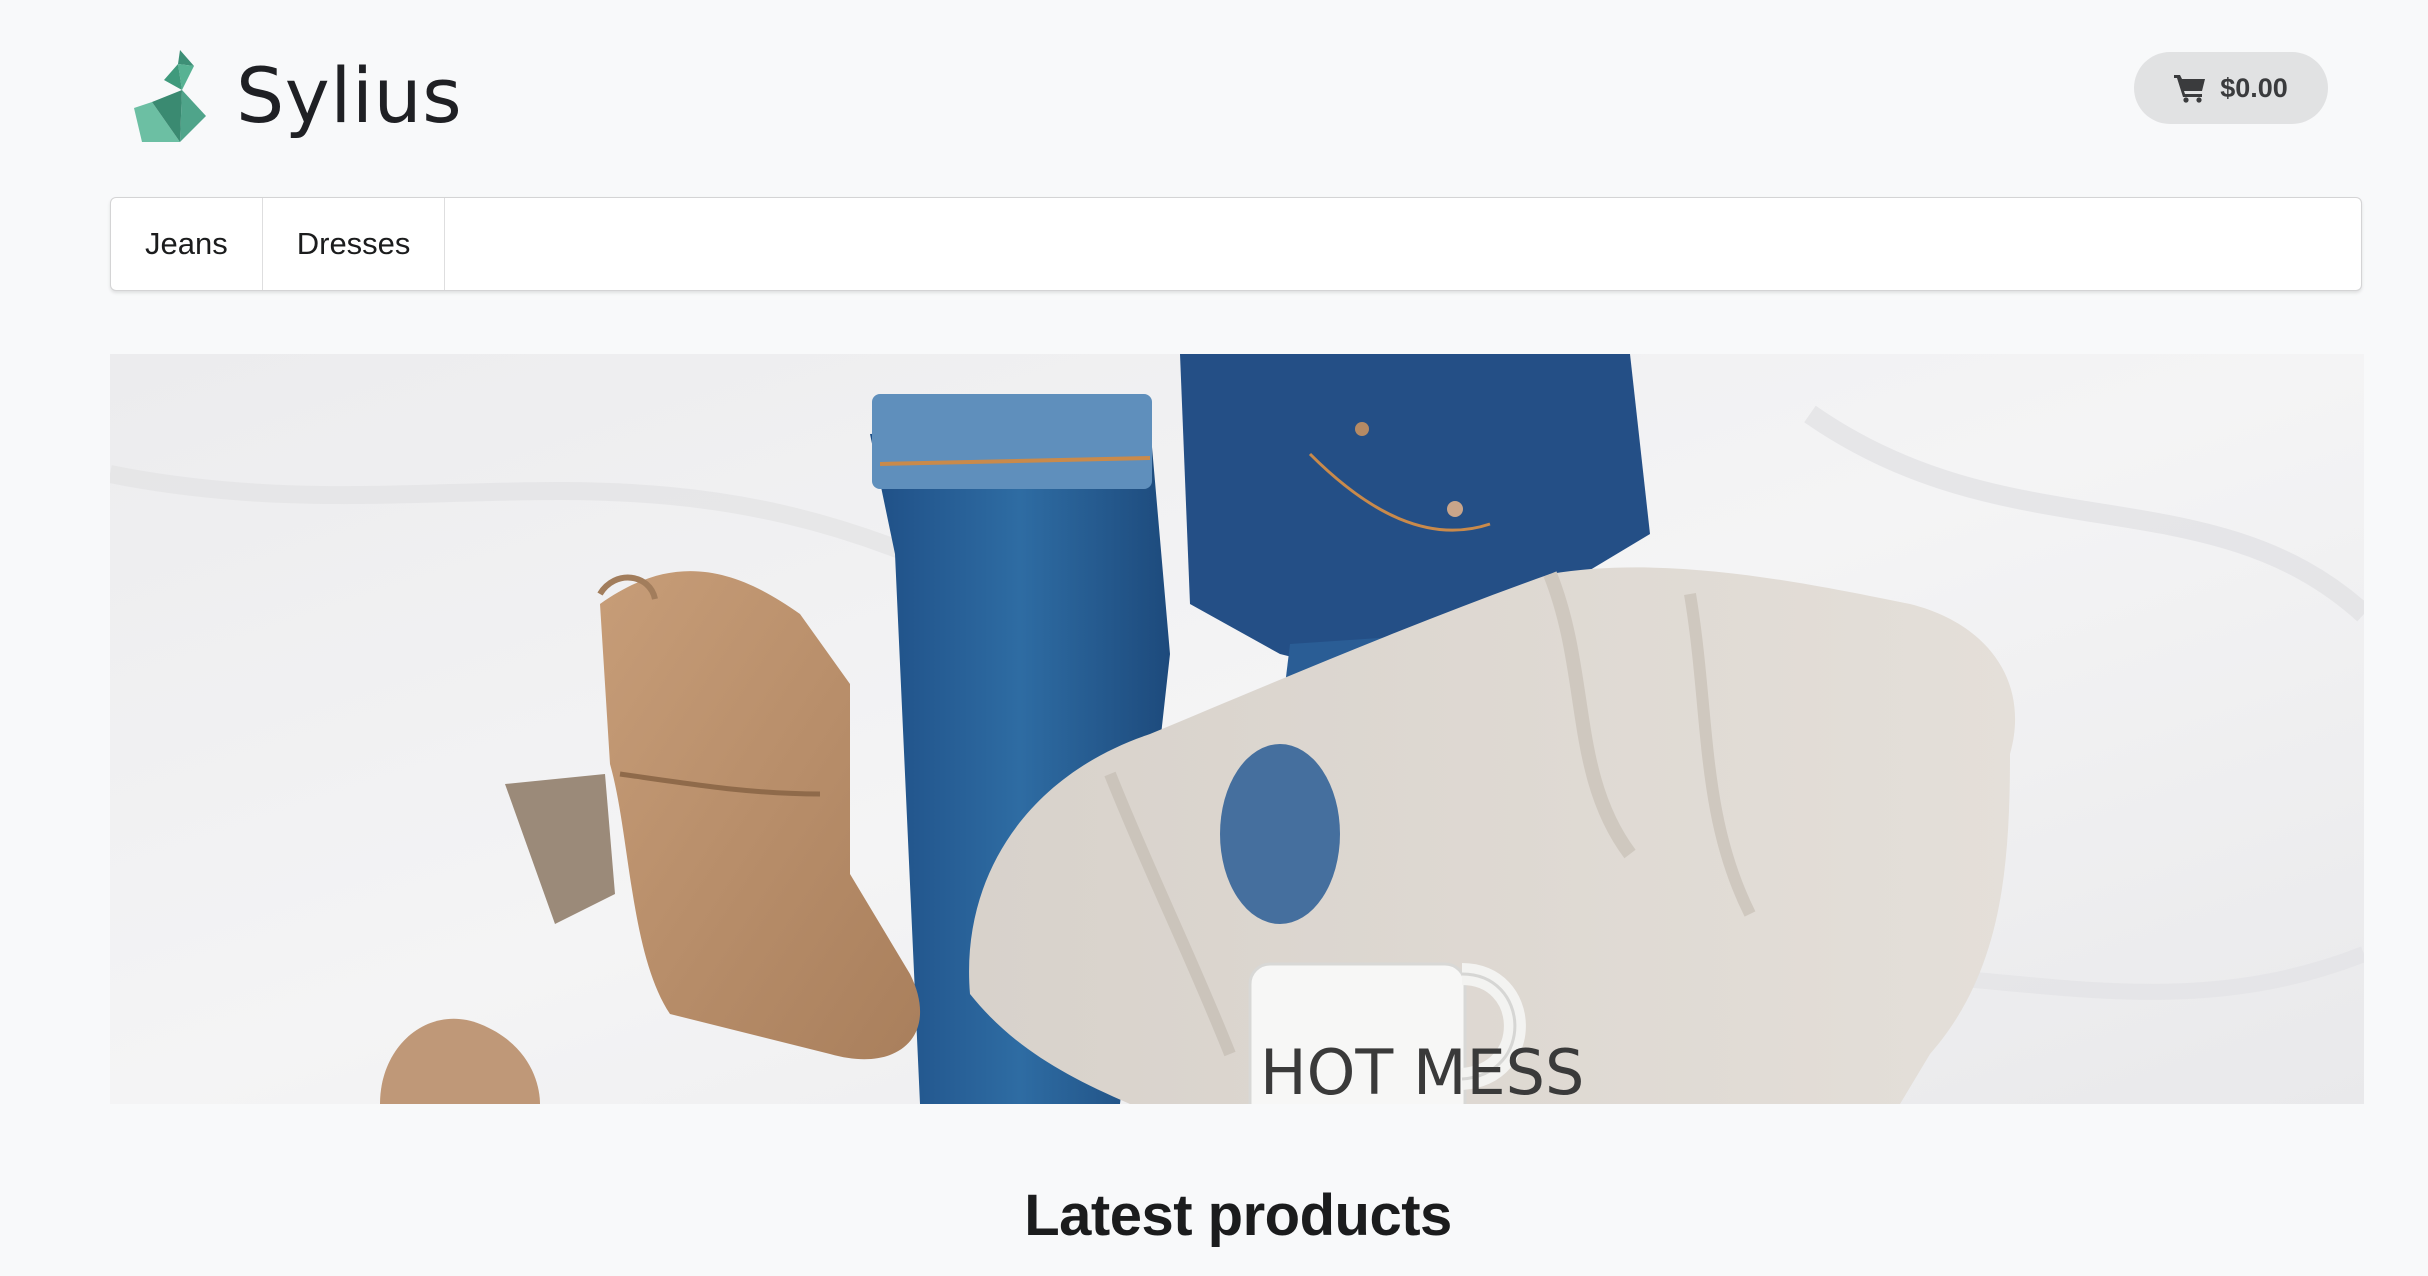 This screenshot has height=1276, width=2428. I want to click on brand-name: Sylius, so click(349, 95).